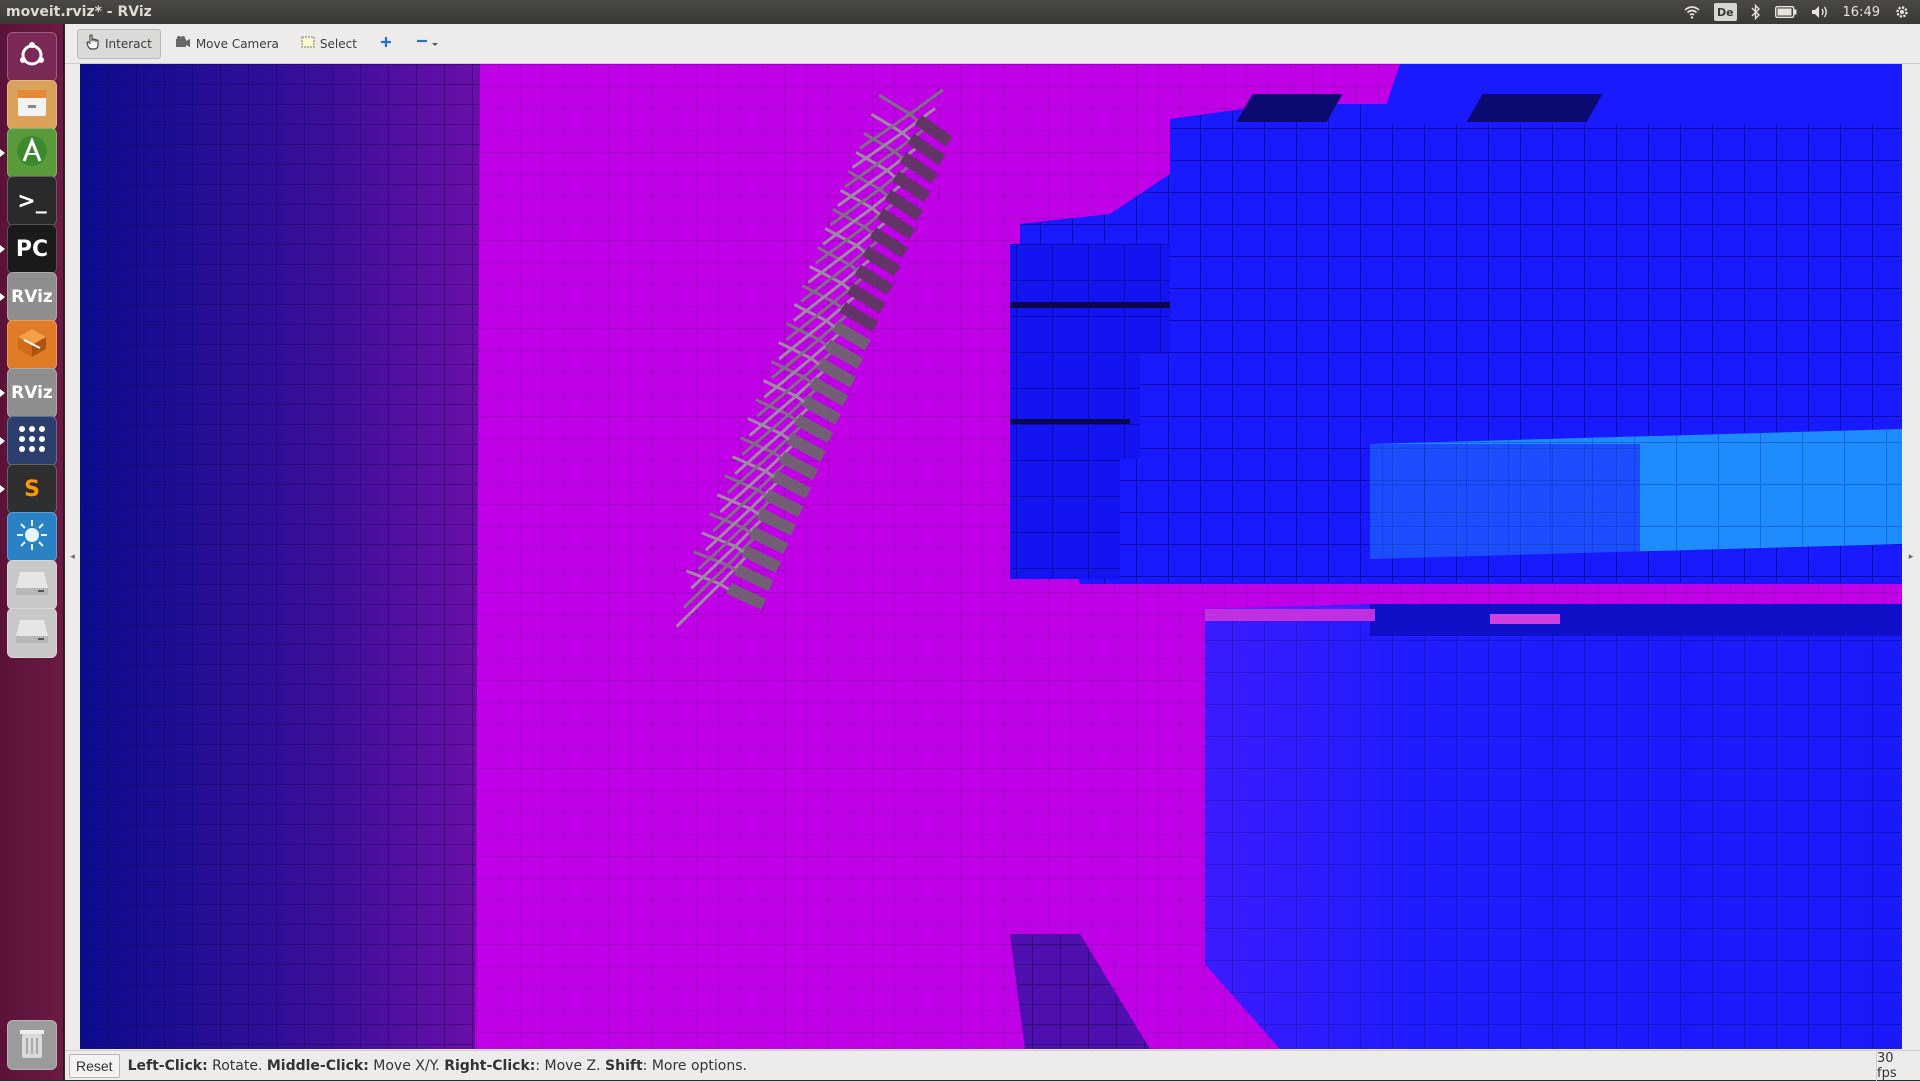  What do you see at coordinates (1861, 12) in the screenshot?
I see `clock: 16:49` at bounding box center [1861, 12].